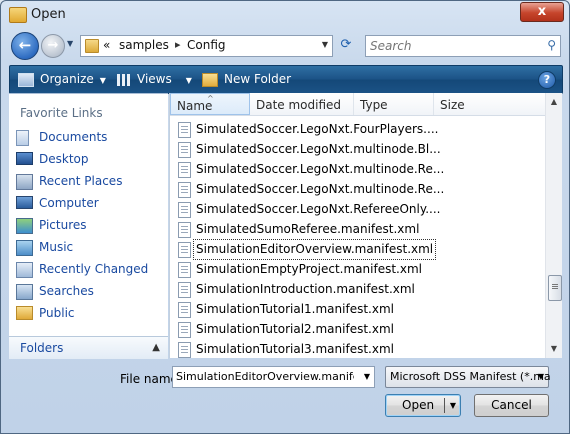  What do you see at coordinates (210, 79) in the screenshot?
I see `new-folder-icon` at bounding box center [210, 79].